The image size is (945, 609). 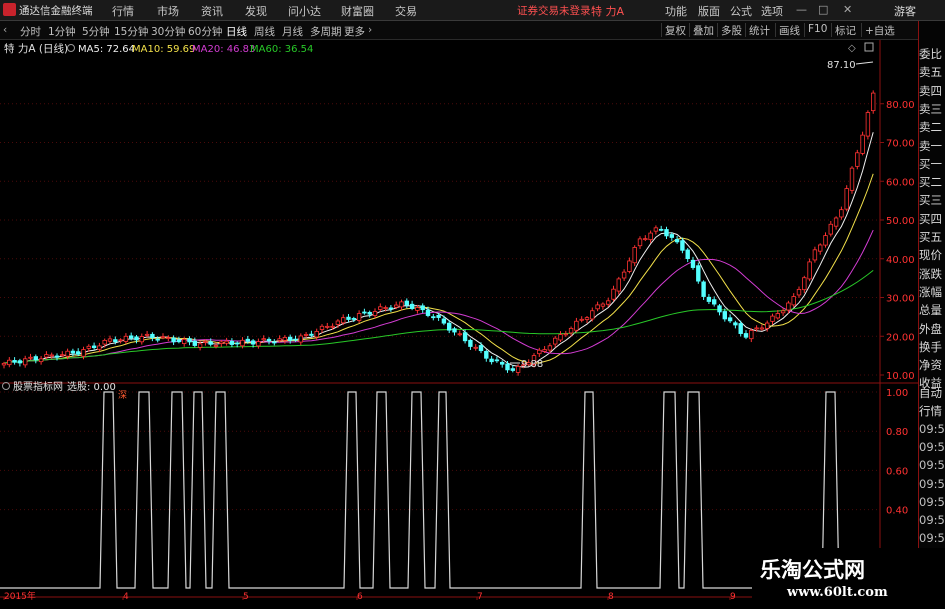 What do you see at coordinates (357, 11) in the screenshot?
I see `menu-item-wealth: 财富圈` at bounding box center [357, 11].